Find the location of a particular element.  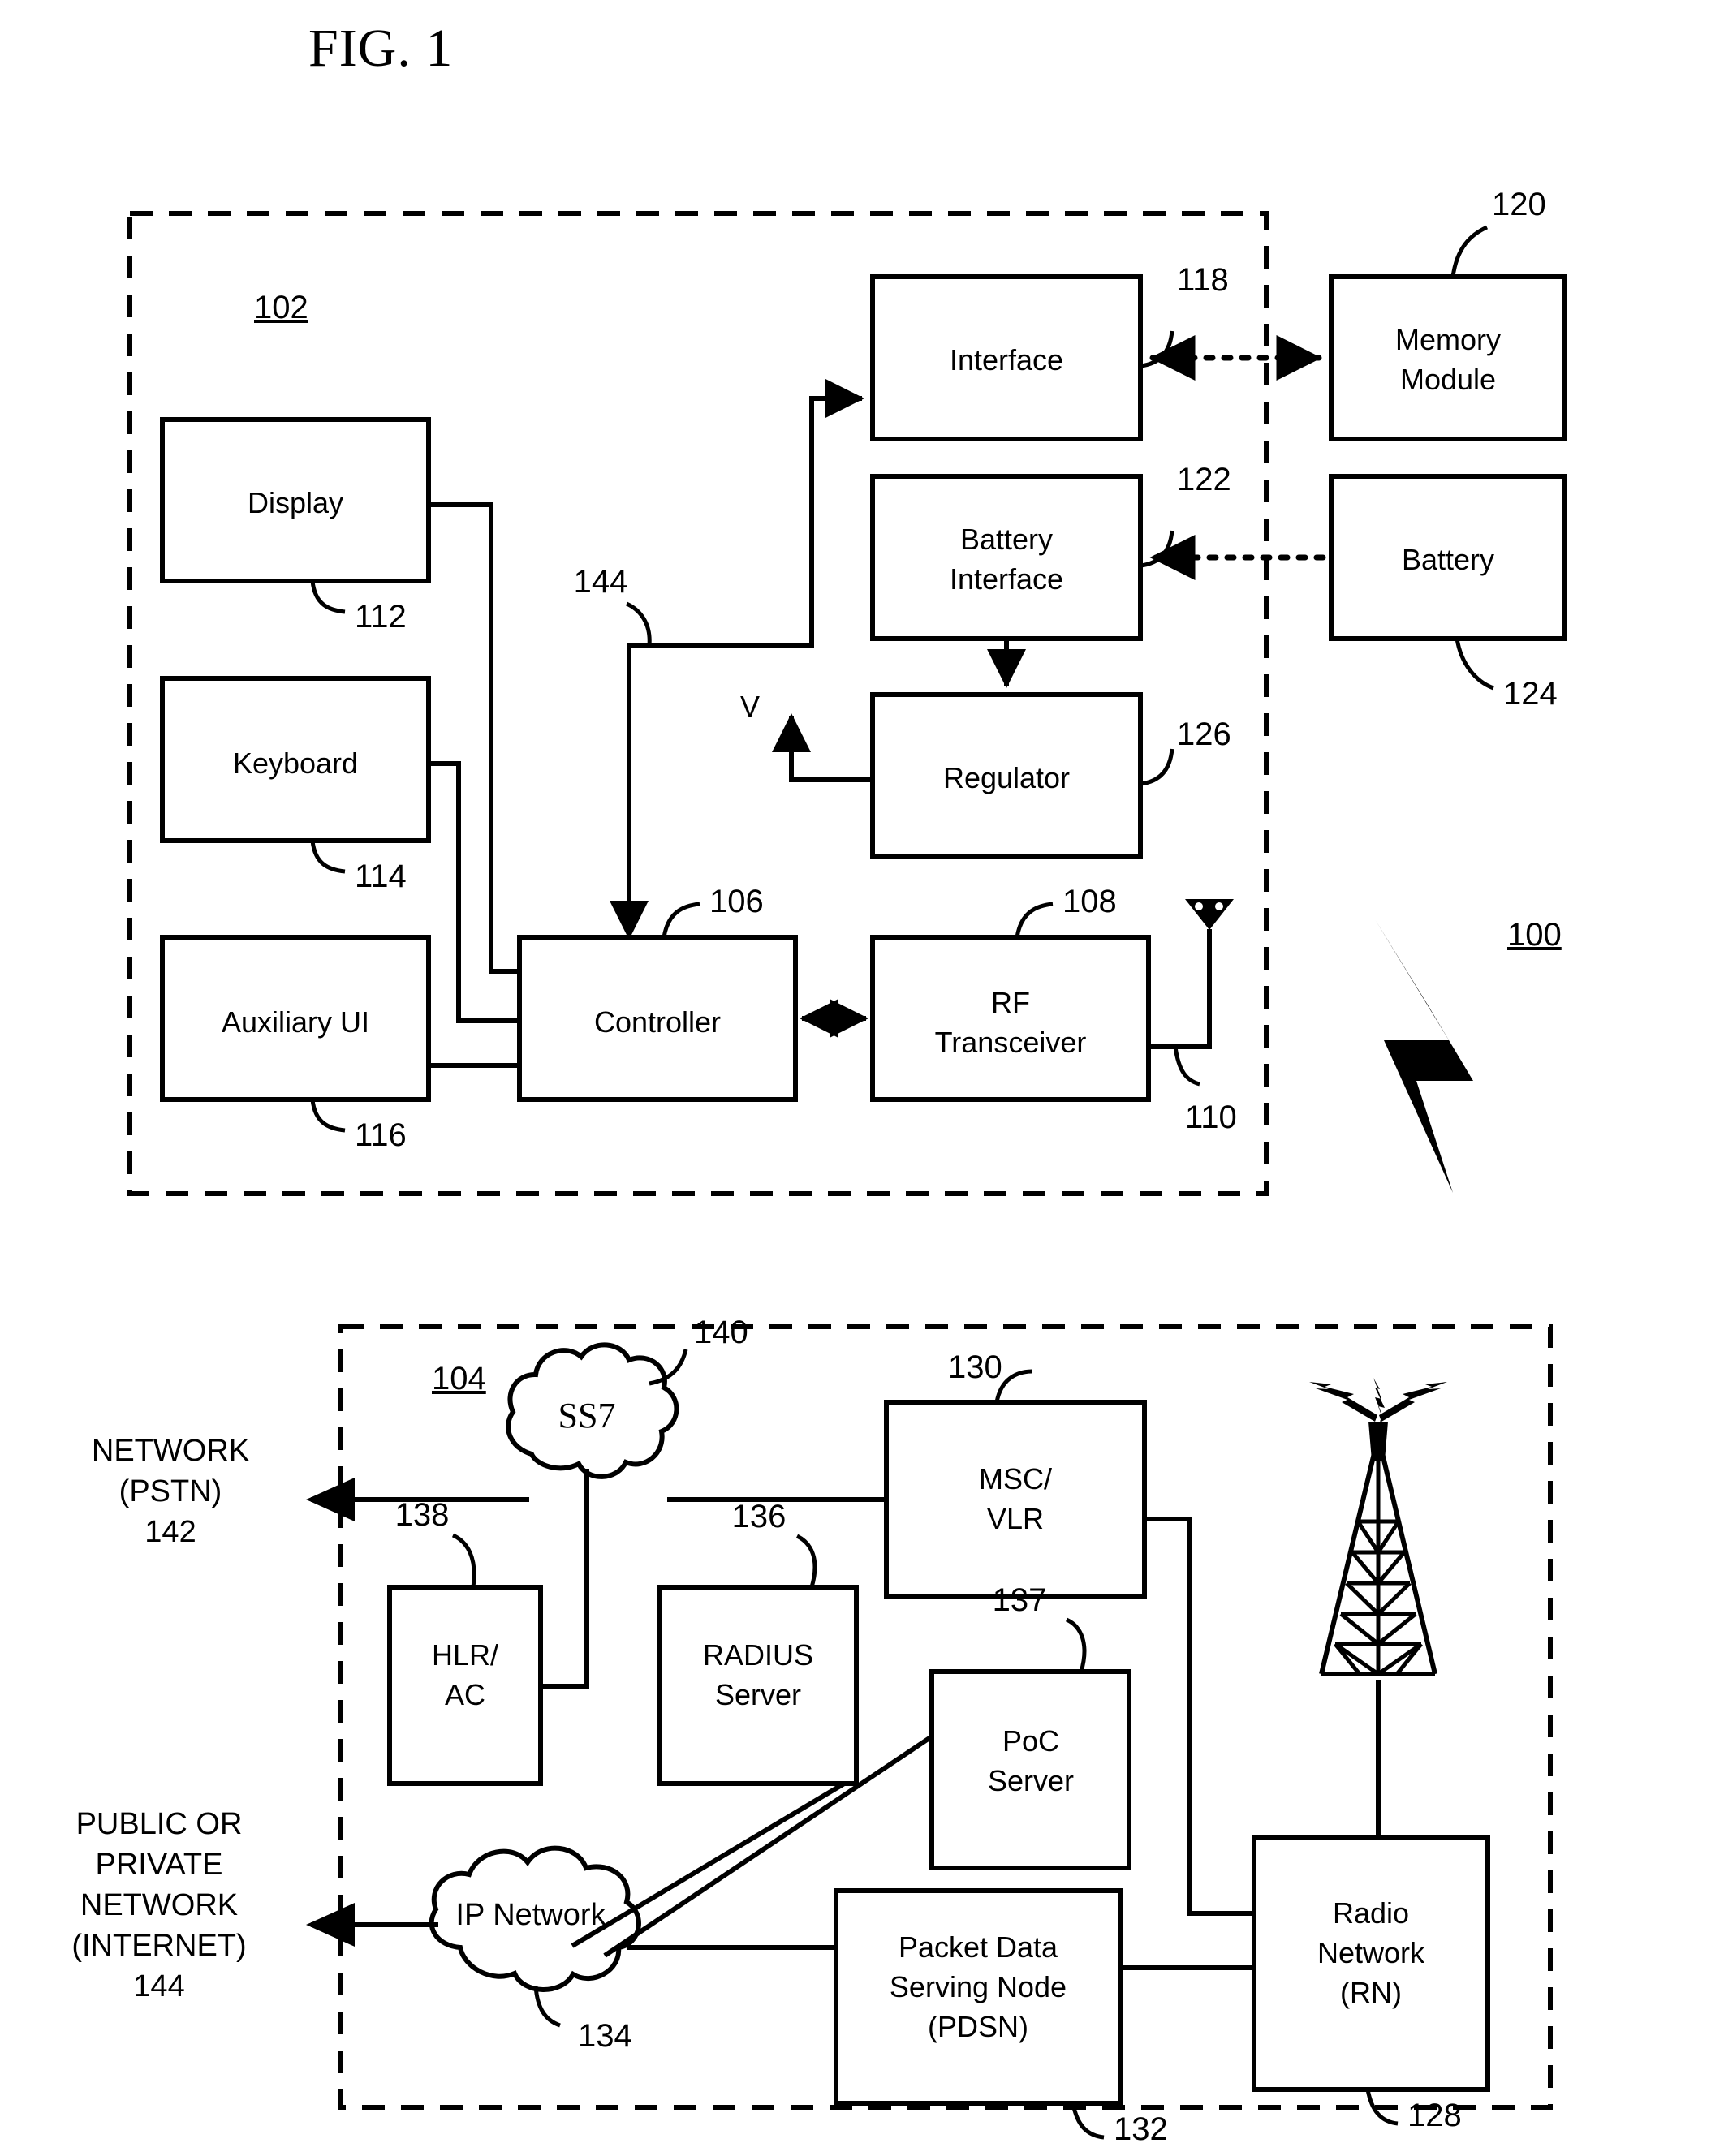

ref-144-bus: 144 is located at coordinates (601, 582).